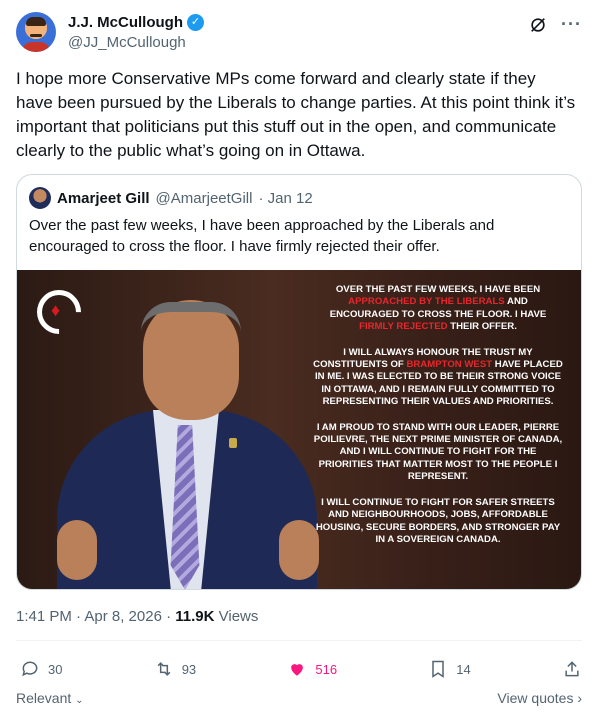  Describe the element at coordinates (236, 616) in the screenshot. I see `views-label: Views` at that location.